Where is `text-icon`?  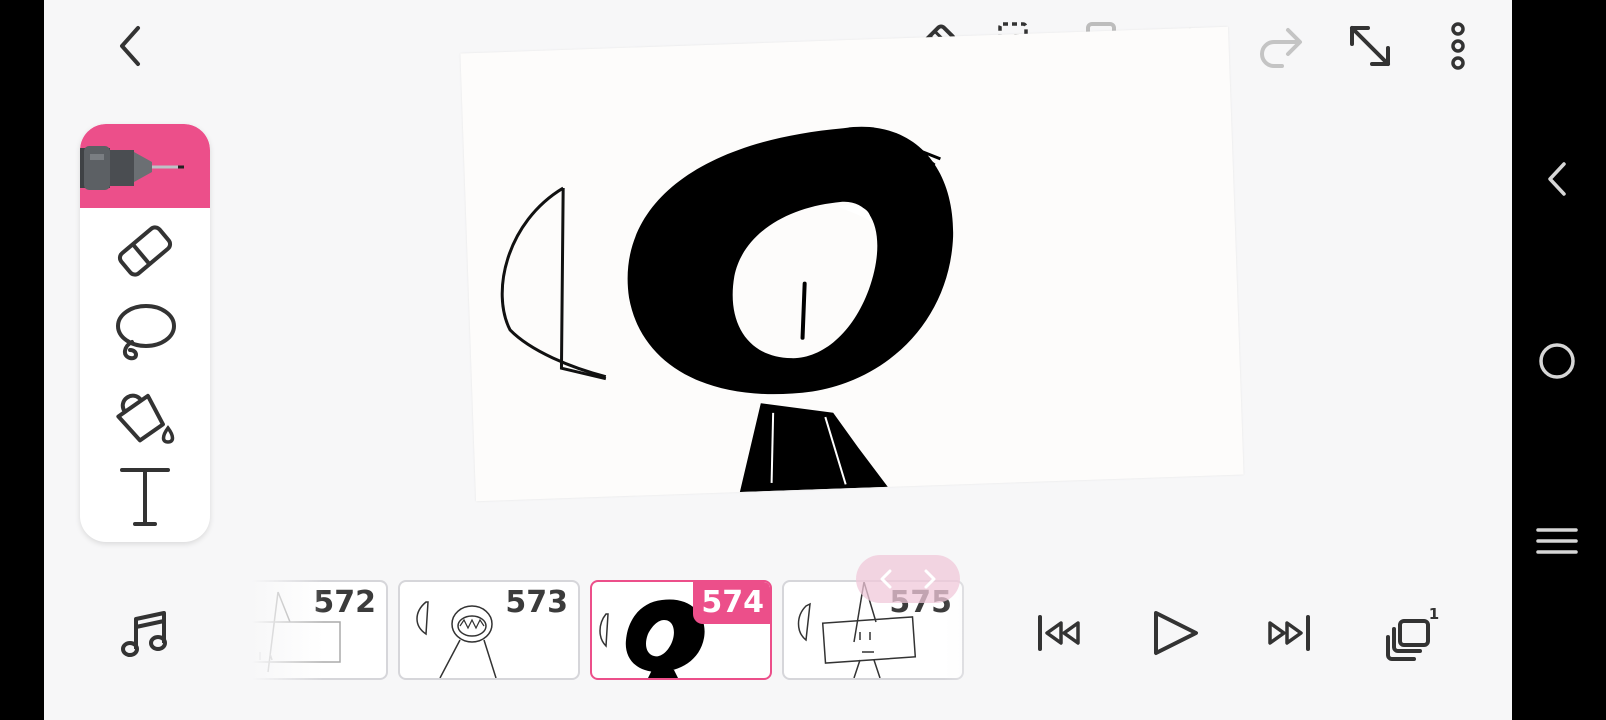
text-icon is located at coordinates (145, 497).